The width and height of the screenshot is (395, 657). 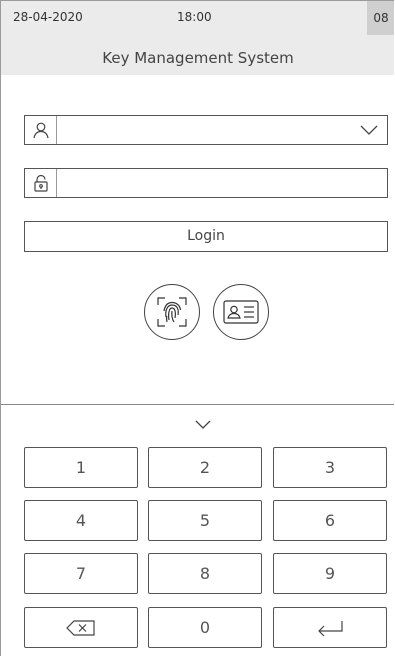 What do you see at coordinates (41, 130) in the screenshot?
I see `user-icon` at bounding box center [41, 130].